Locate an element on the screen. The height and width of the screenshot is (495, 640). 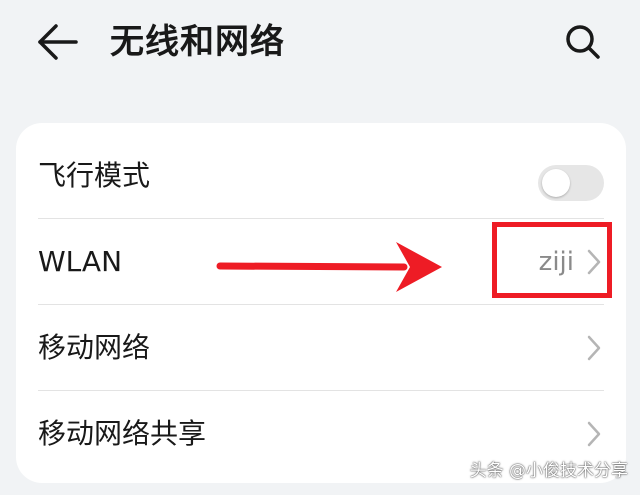
watermark: 头条 @小俊技术分享 is located at coordinates (548, 471).